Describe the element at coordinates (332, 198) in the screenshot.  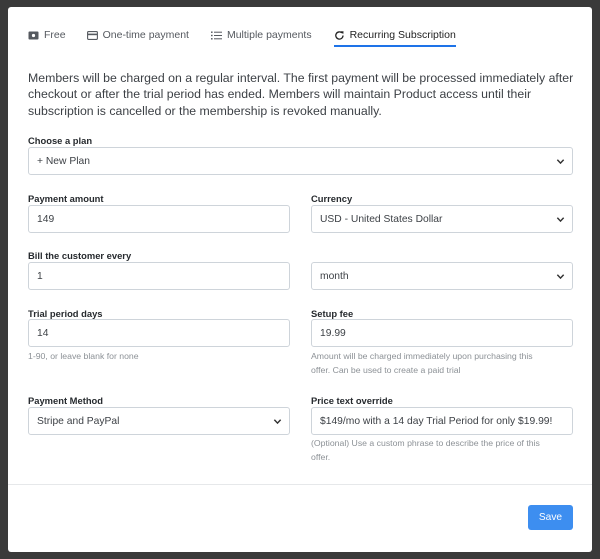
I see `currency-label: Currency` at that location.